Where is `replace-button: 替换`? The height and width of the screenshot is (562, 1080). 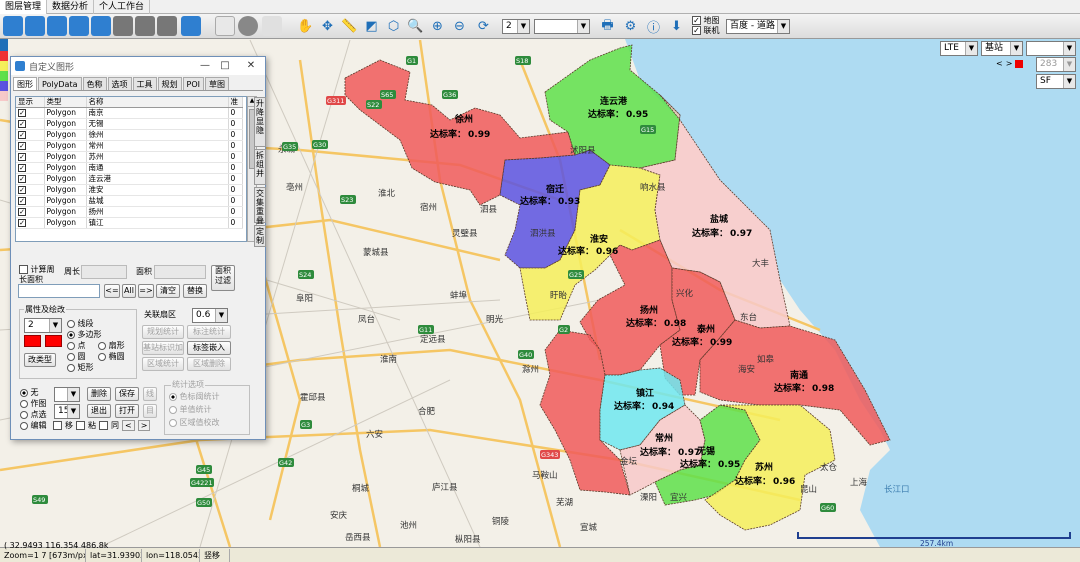
replace-button: 替换 is located at coordinates (195, 291).